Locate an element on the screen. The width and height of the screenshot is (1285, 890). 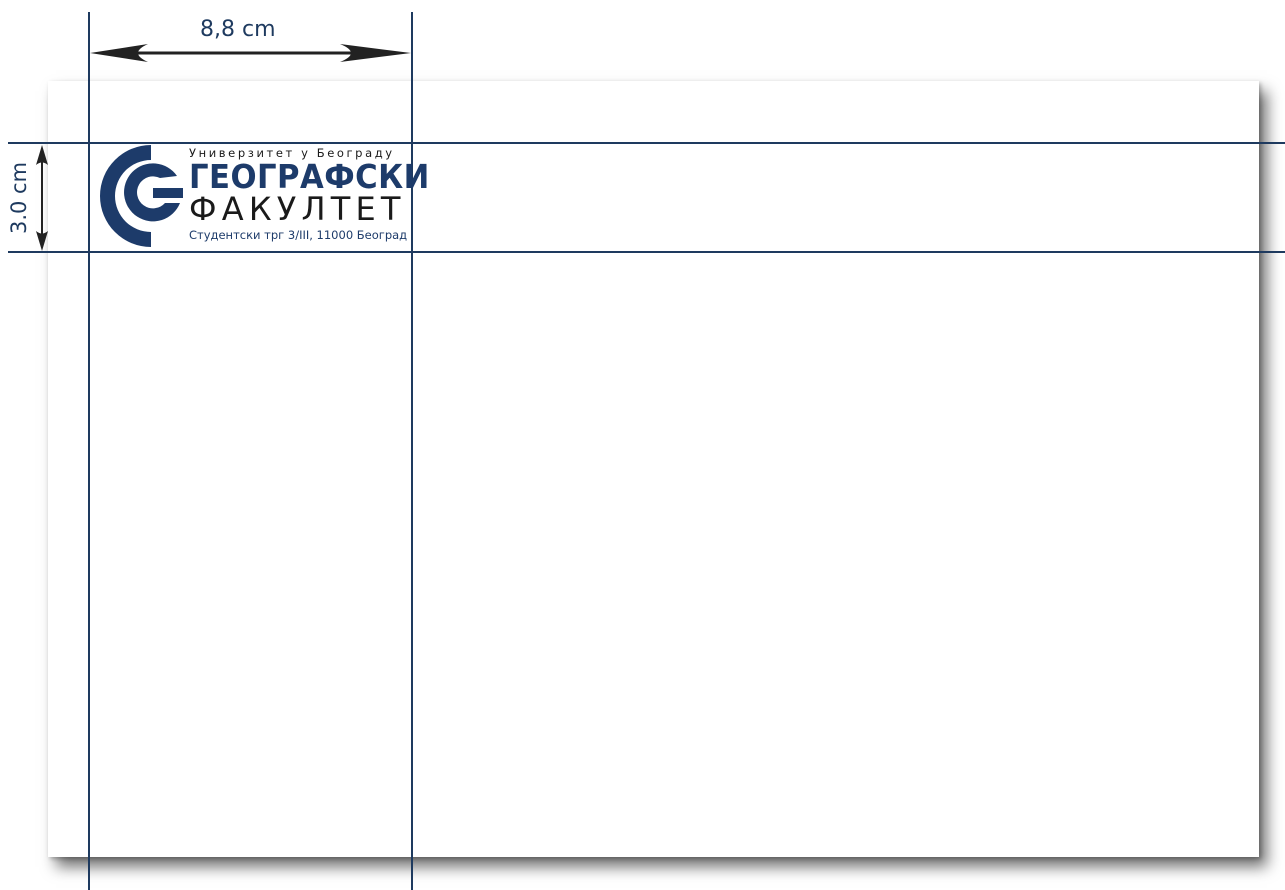
width-dimension-label: 8,8 cm is located at coordinates (238, 29).